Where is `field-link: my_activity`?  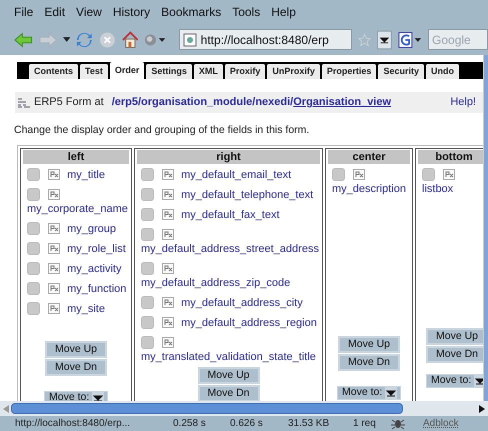 field-link: my_activity is located at coordinates (94, 268).